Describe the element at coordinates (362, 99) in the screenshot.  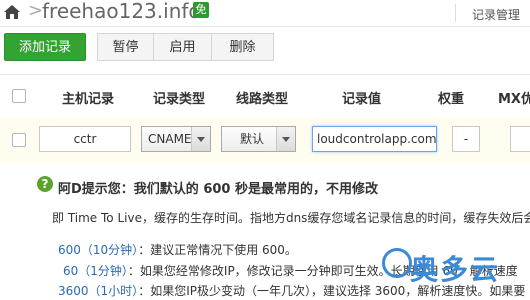
I see `column-value: 记录值` at that location.